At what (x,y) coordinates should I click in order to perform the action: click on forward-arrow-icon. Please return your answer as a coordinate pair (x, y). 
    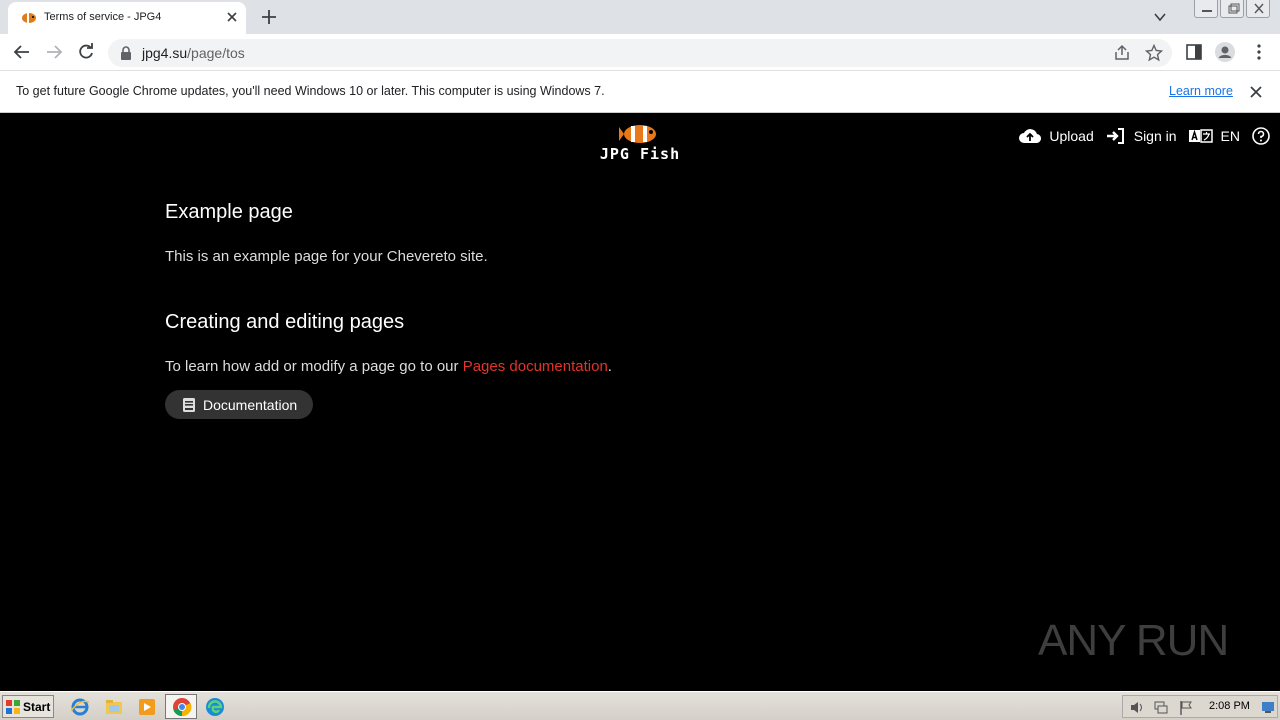
    Looking at the image, I should click on (54, 52).